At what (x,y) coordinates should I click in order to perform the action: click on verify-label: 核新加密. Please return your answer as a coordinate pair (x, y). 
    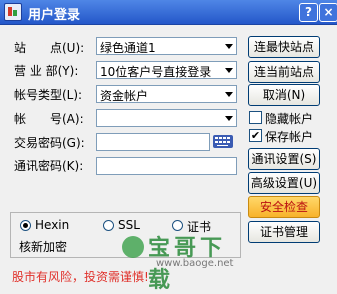
    Looking at the image, I should click on (43, 247).